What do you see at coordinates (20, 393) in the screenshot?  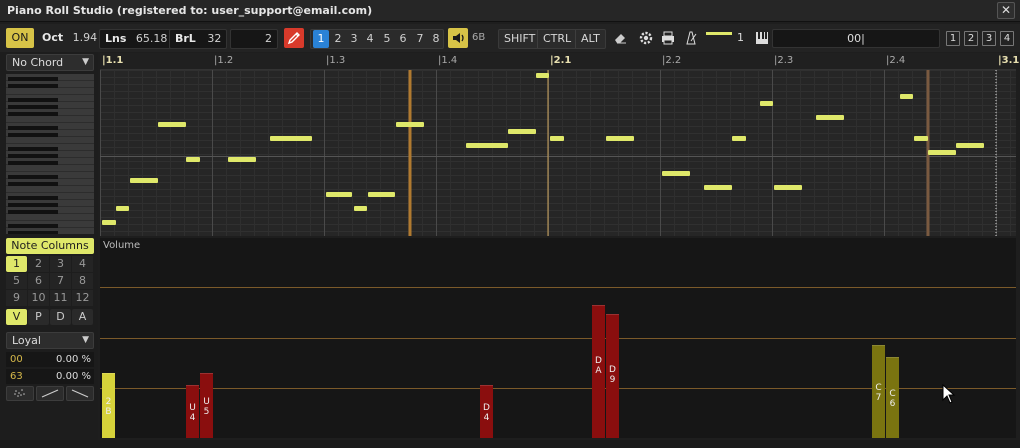 I see `random-shape-button` at bounding box center [20, 393].